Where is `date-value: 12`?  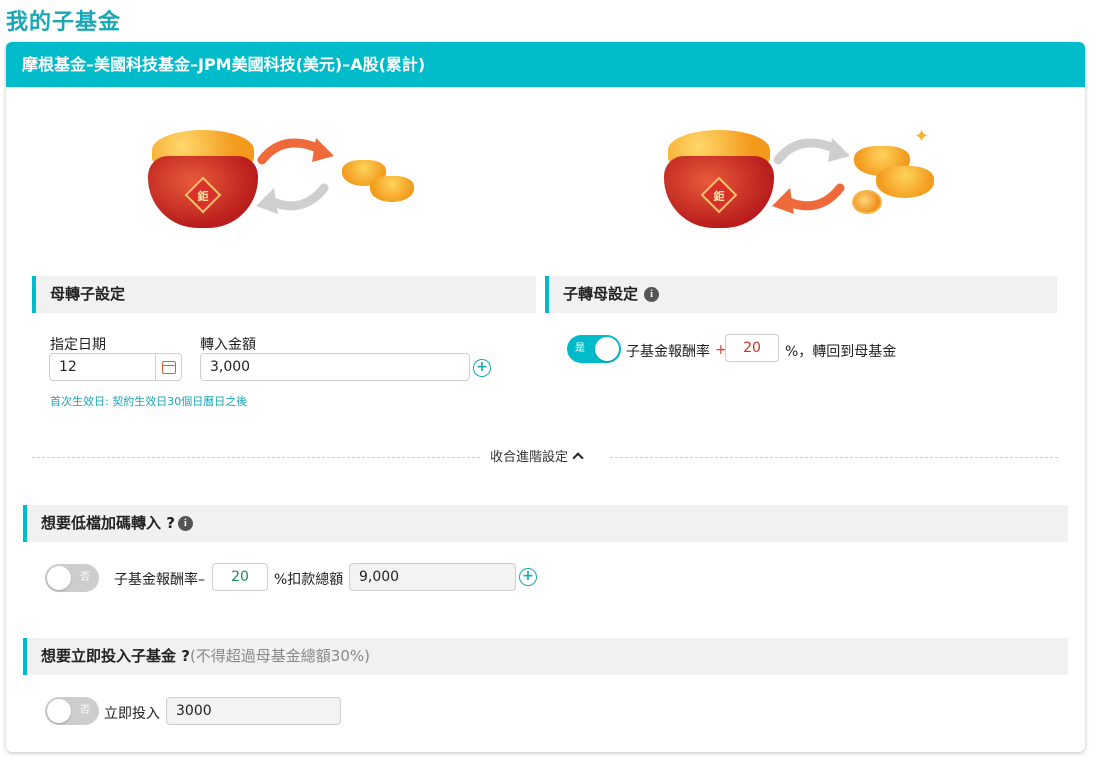
date-value: 12 is located at coordinates (68, 367).